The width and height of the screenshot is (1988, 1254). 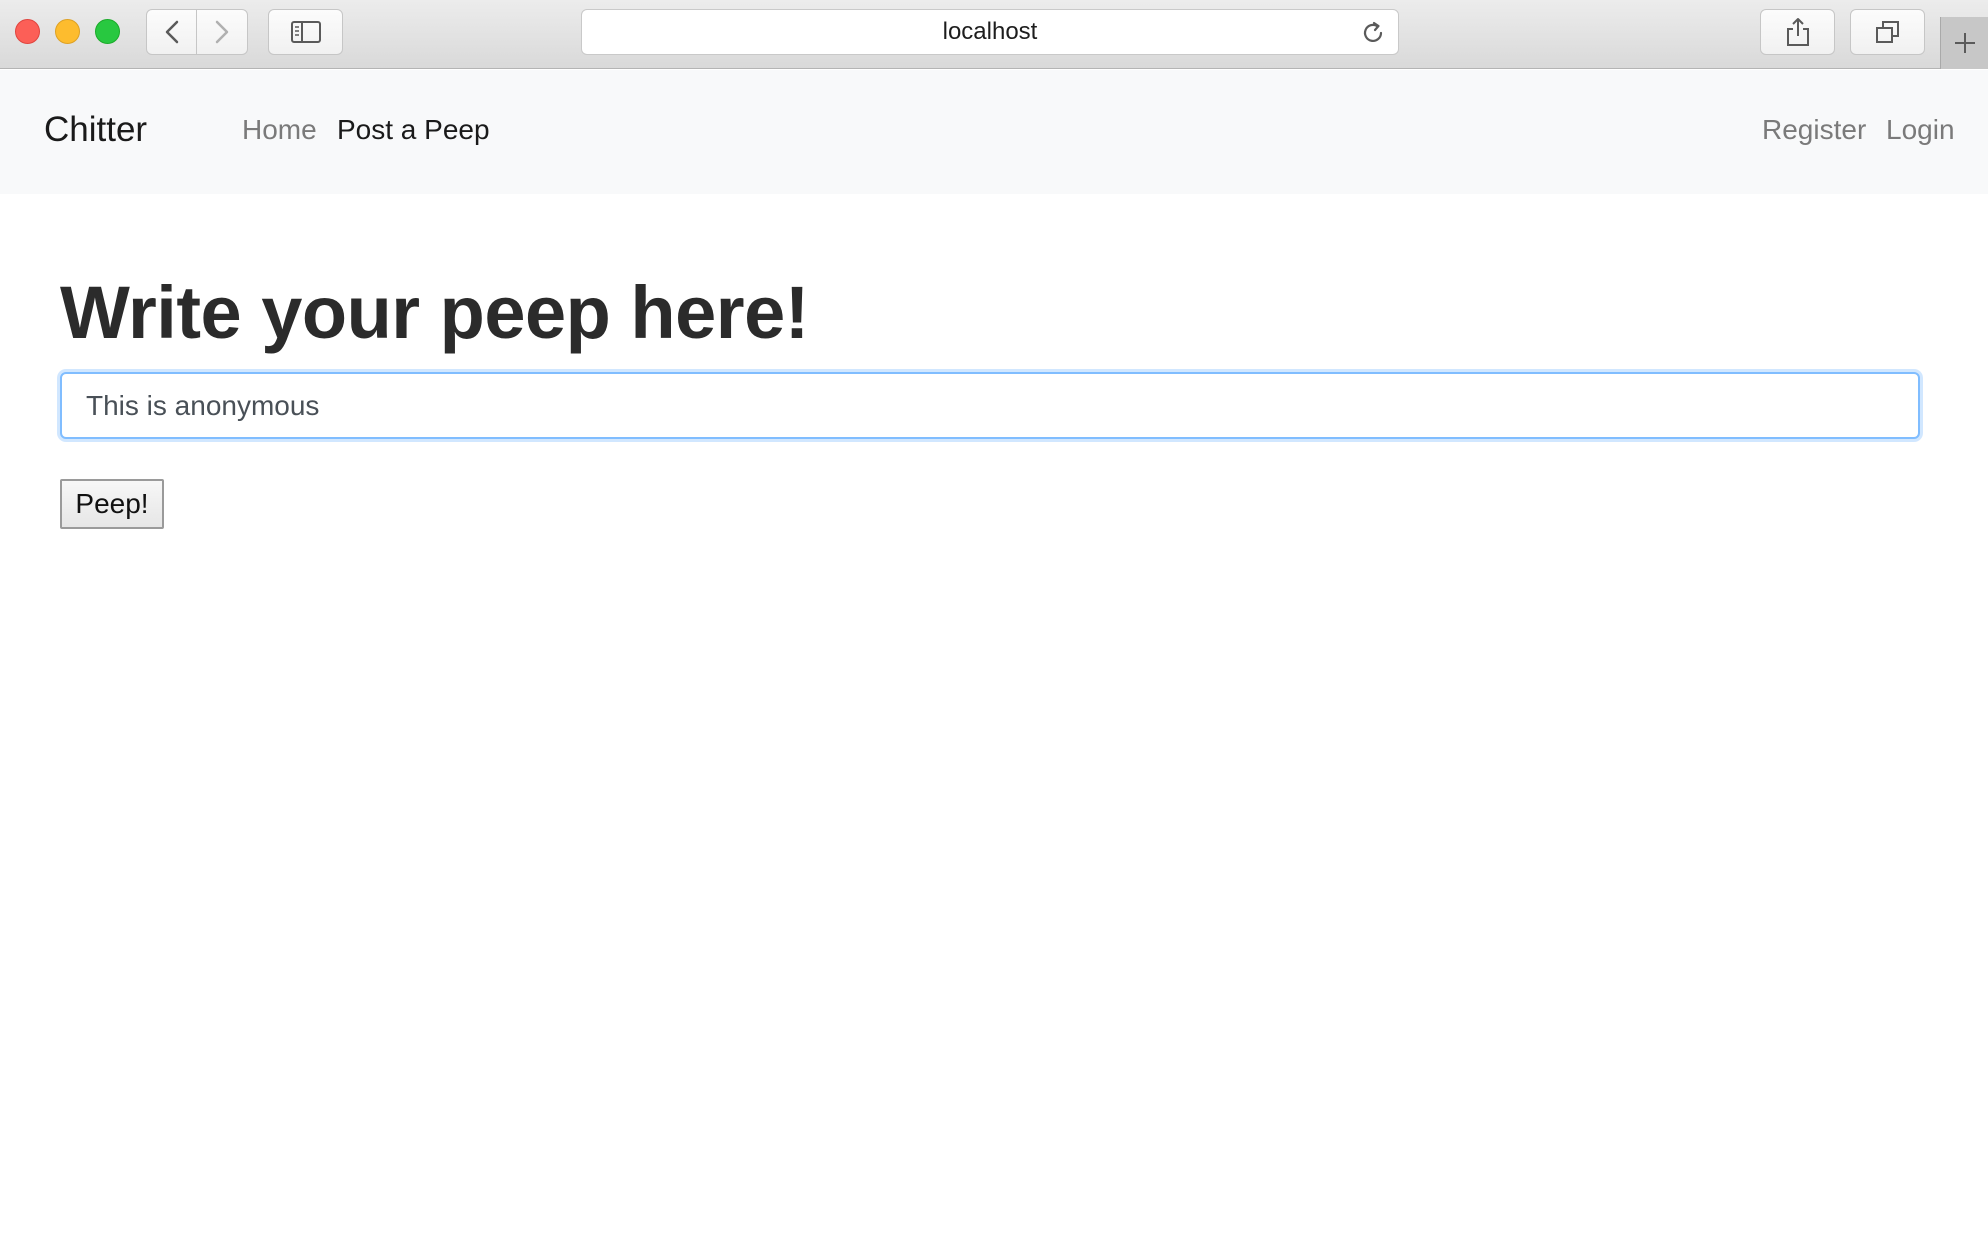 I want to click on plus-icon, so click(x=1964, y=43).